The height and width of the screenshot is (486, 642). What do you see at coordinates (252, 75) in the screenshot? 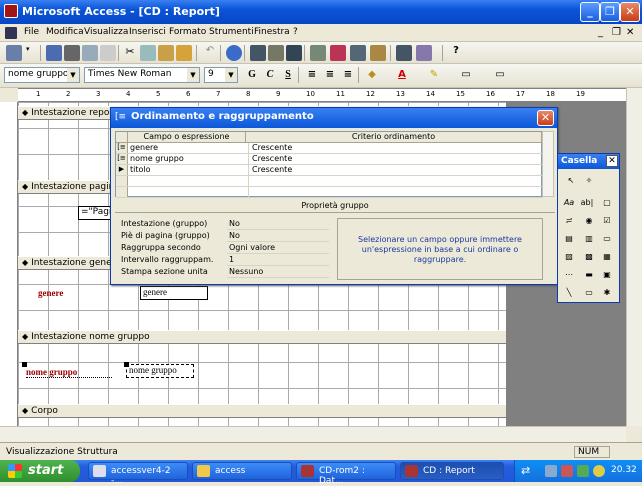
I see `bold-button: G` at bounding box center [252, 75].